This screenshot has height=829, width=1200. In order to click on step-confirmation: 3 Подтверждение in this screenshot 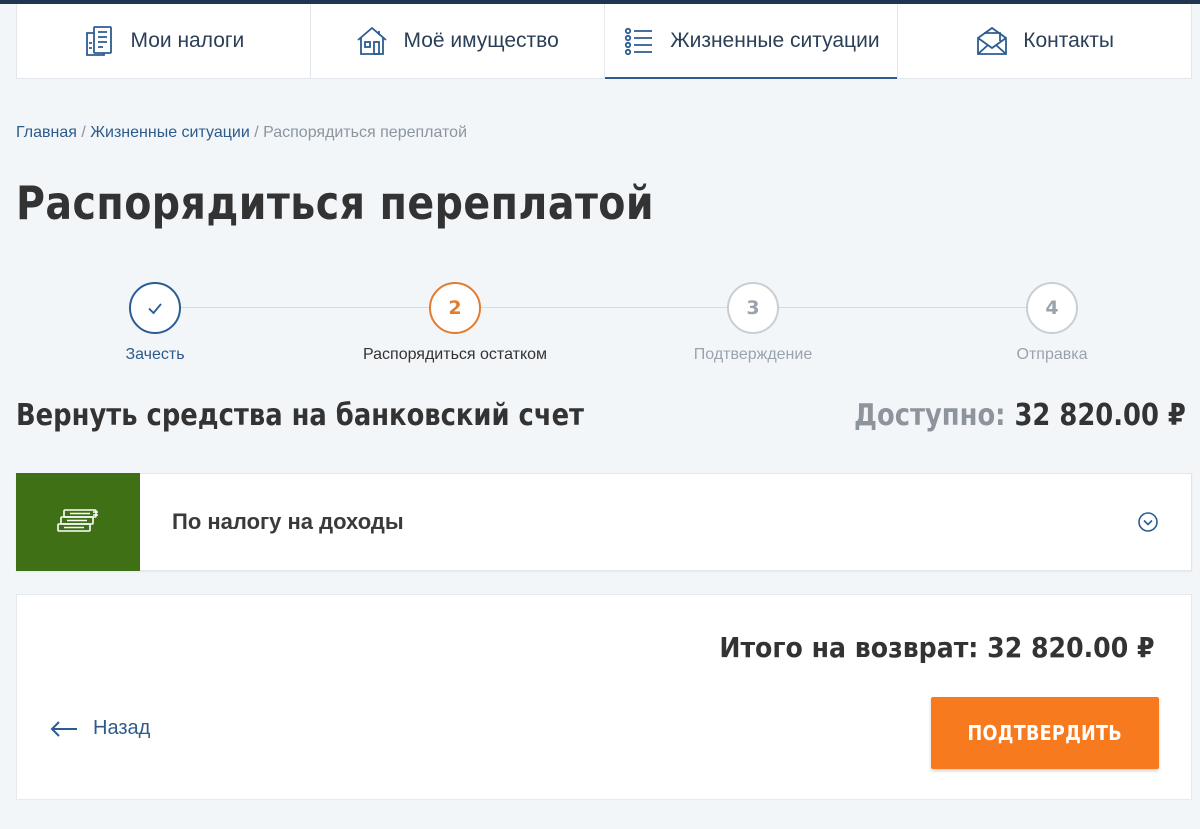, I will do `click(753, 323)`.